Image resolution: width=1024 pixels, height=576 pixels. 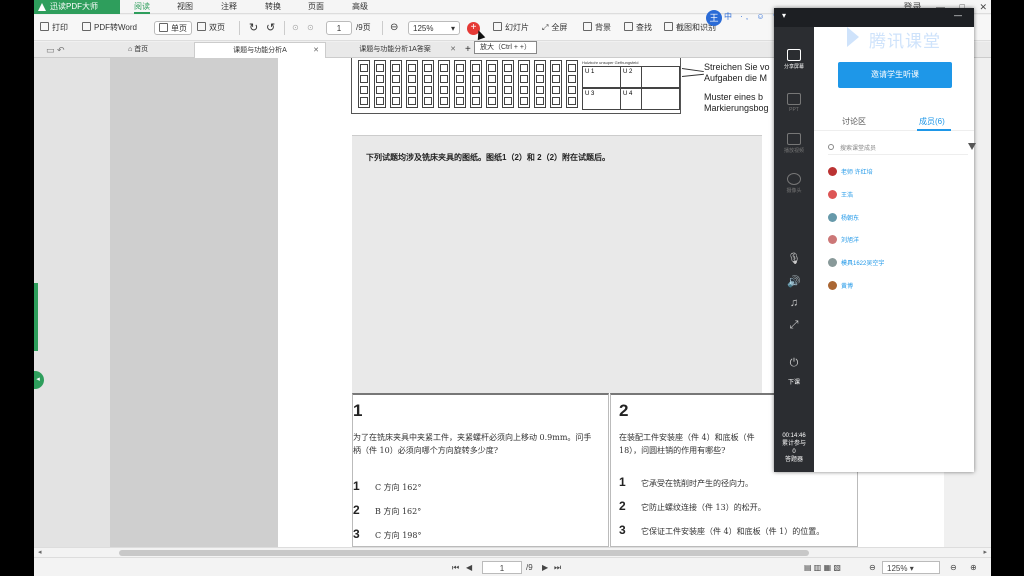 I want to click on play-video-button: 播放视频, so click(x=794, y=143).